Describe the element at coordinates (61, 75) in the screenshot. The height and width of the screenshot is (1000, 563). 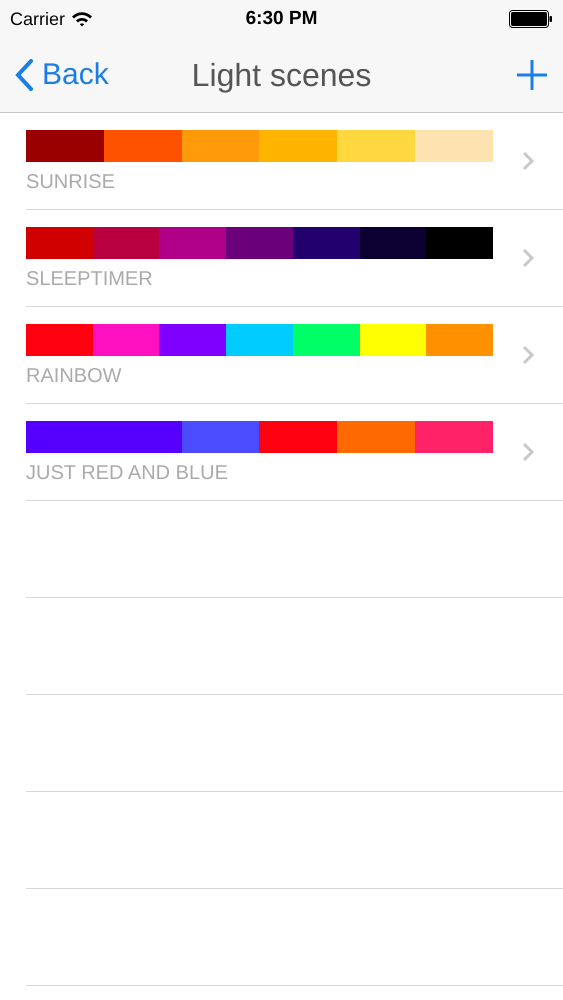
I see `back-button: Back` at that location.